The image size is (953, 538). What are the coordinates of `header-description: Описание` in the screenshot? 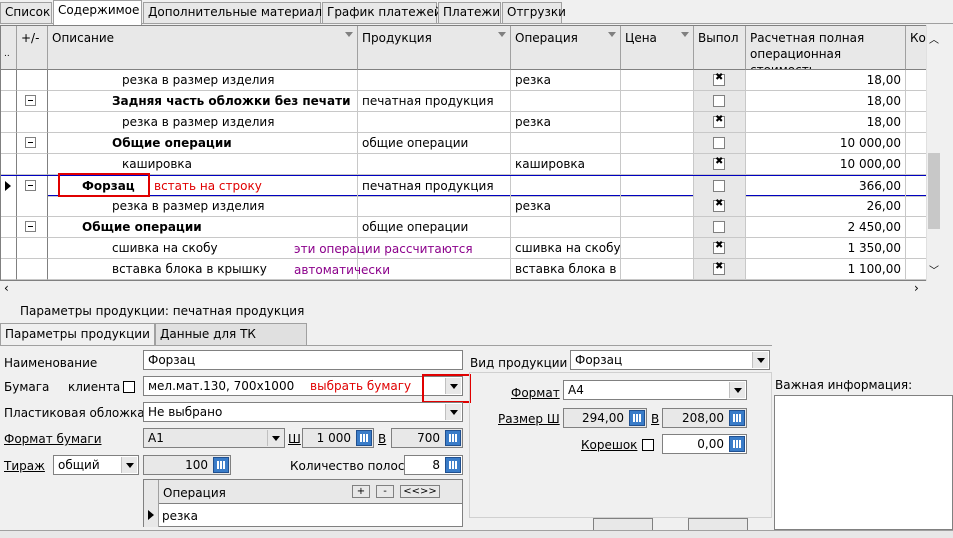 It's located at (203, 48).